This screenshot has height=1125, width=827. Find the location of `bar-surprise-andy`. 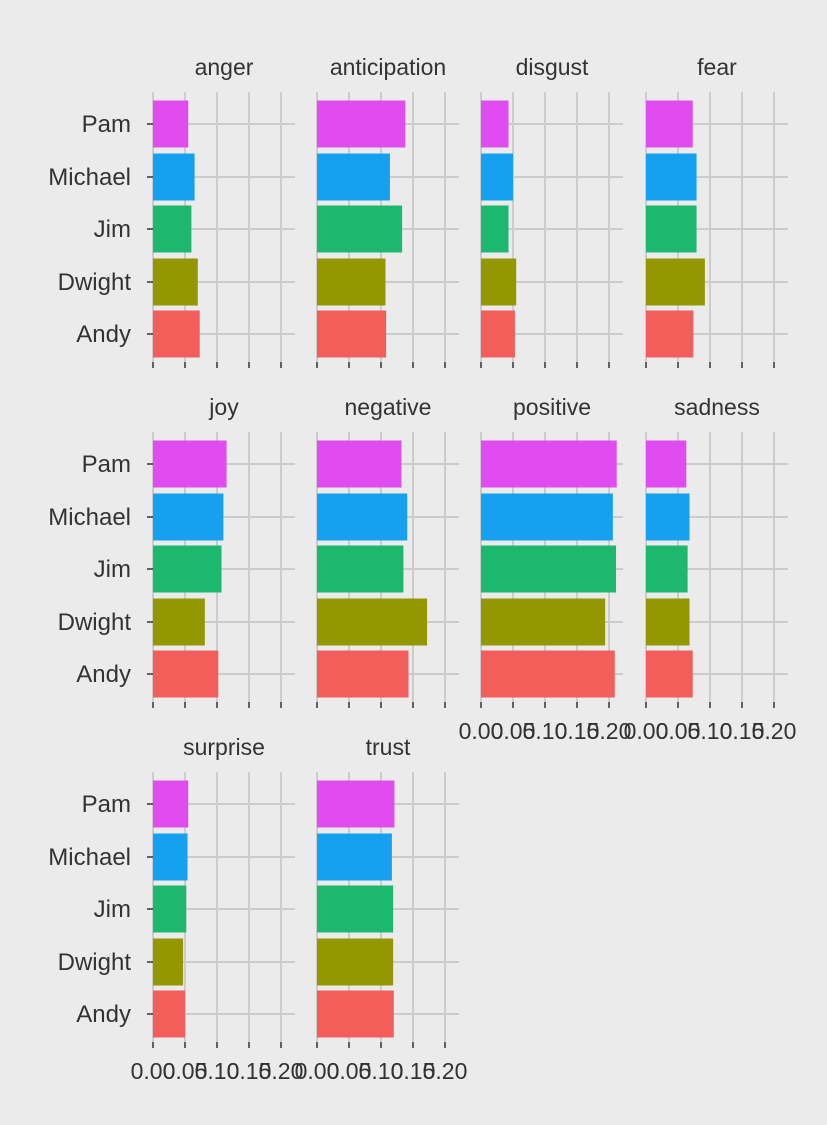

bar-surprise-andy is located at coordinates (169, 1014).